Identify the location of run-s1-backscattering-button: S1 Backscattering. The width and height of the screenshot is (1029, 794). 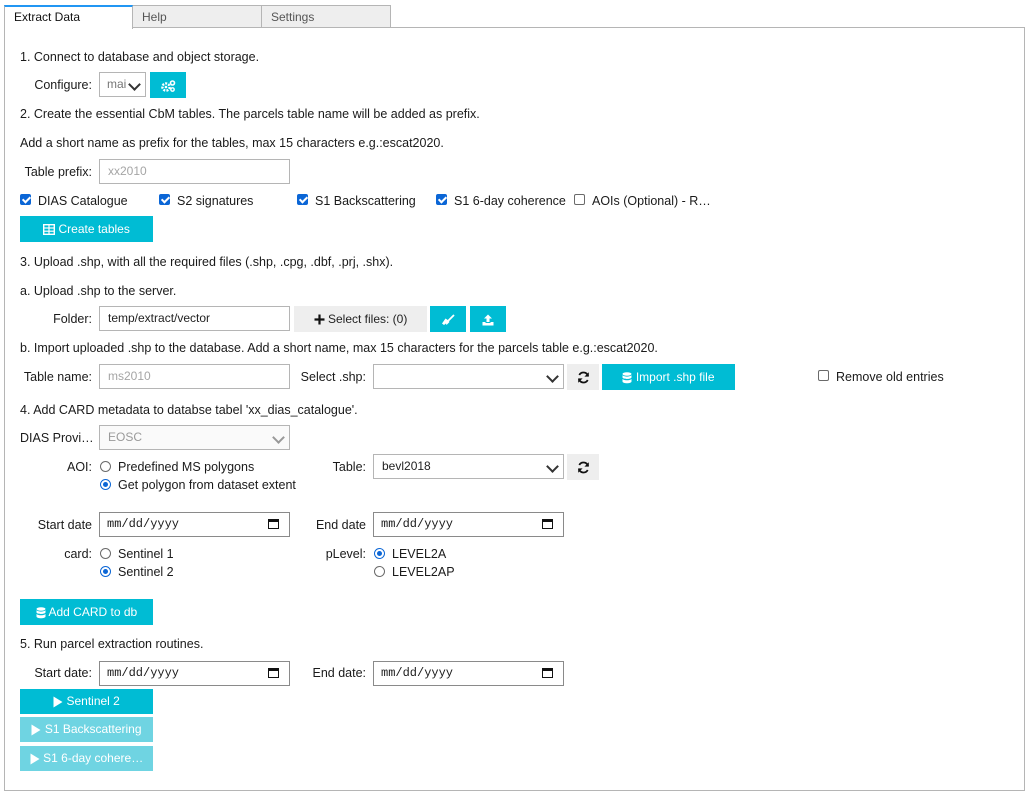
(86, 729).